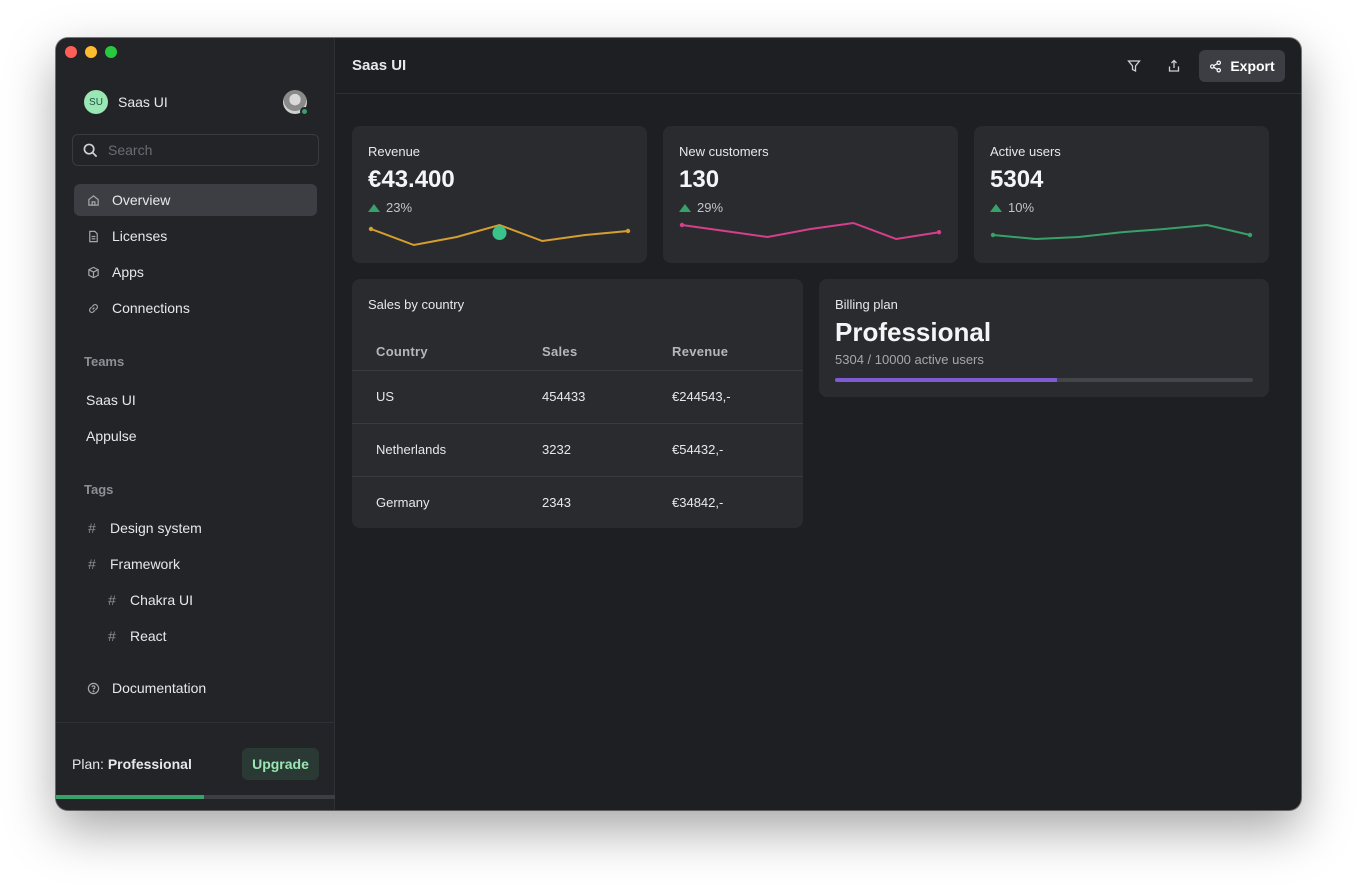  I want to click on revenue-cell: €34842,-, so click(698, 503).